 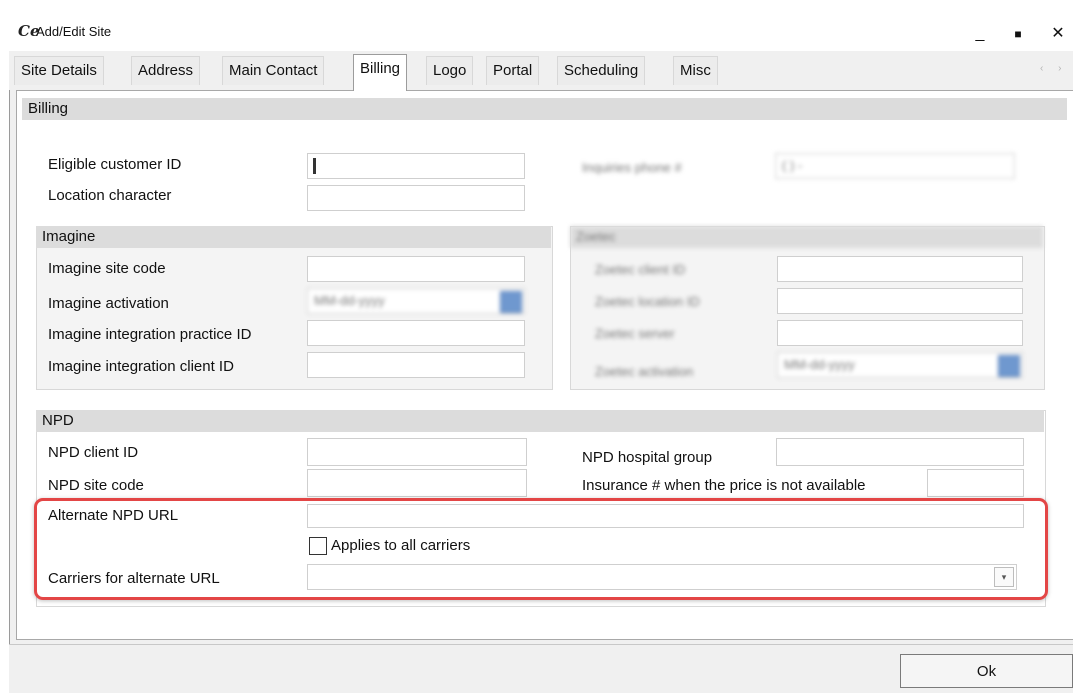 What do you see at coordinates (900, 301) in the screenshot?
I see `zoetec-location-id-input` at bounding box center [900, 301].